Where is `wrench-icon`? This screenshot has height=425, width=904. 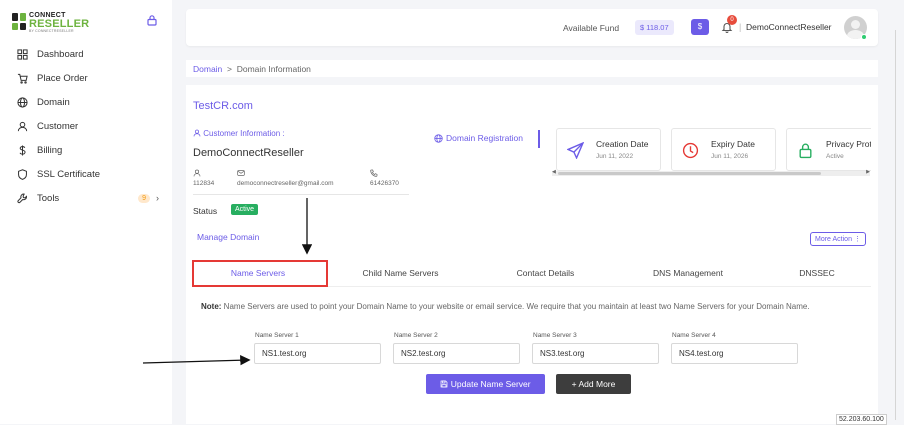 wrench-icon is located at coordinates (22, 198).